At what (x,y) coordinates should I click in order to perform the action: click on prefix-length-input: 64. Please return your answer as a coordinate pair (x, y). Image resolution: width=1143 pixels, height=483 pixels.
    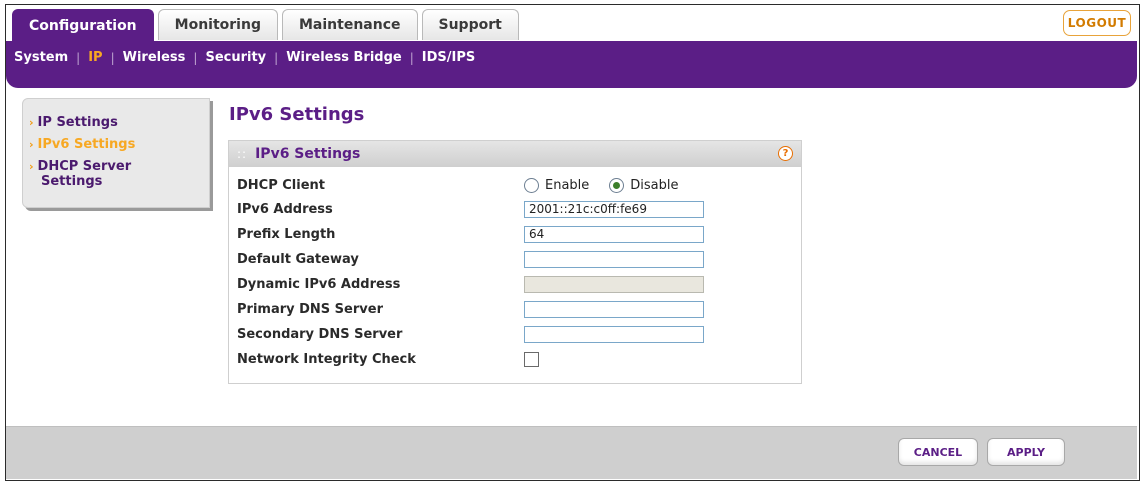
    Looking at the image, I should click on (614, 234).